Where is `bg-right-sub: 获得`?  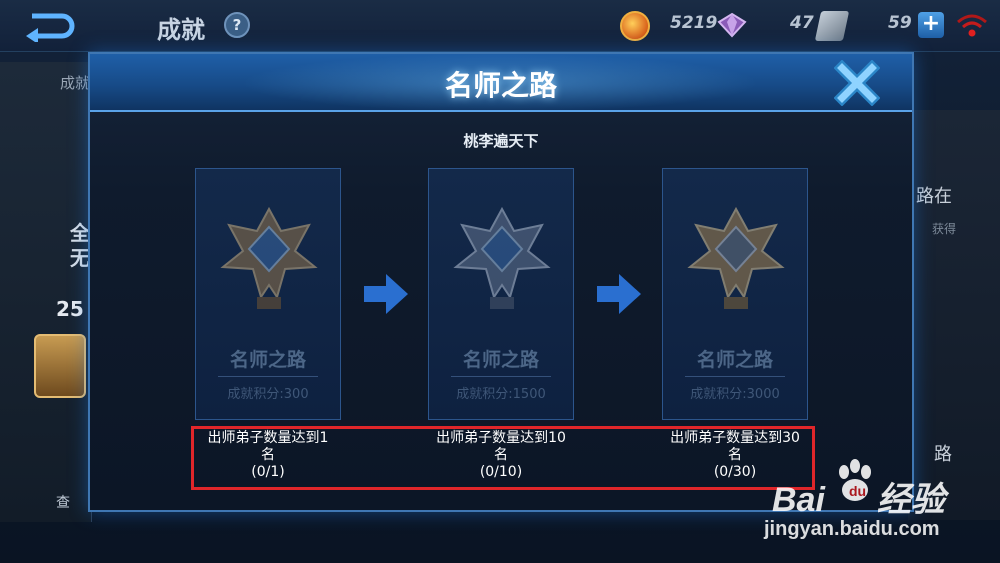
bg-right-sub: 获得 is located at coordinates (944, 229).